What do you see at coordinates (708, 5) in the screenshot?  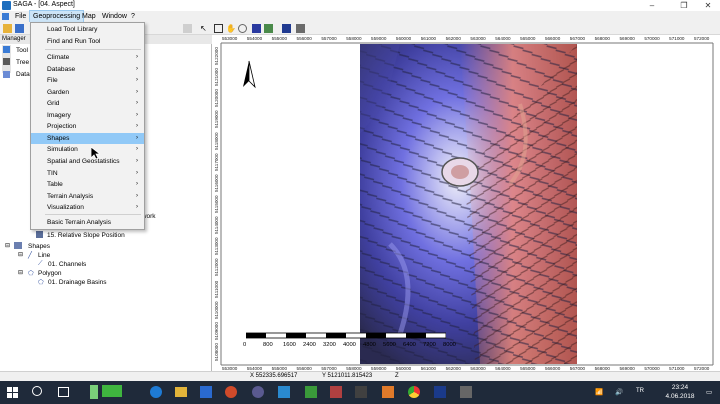 I see `close-button: ✕` at bounding box center [708, 5].